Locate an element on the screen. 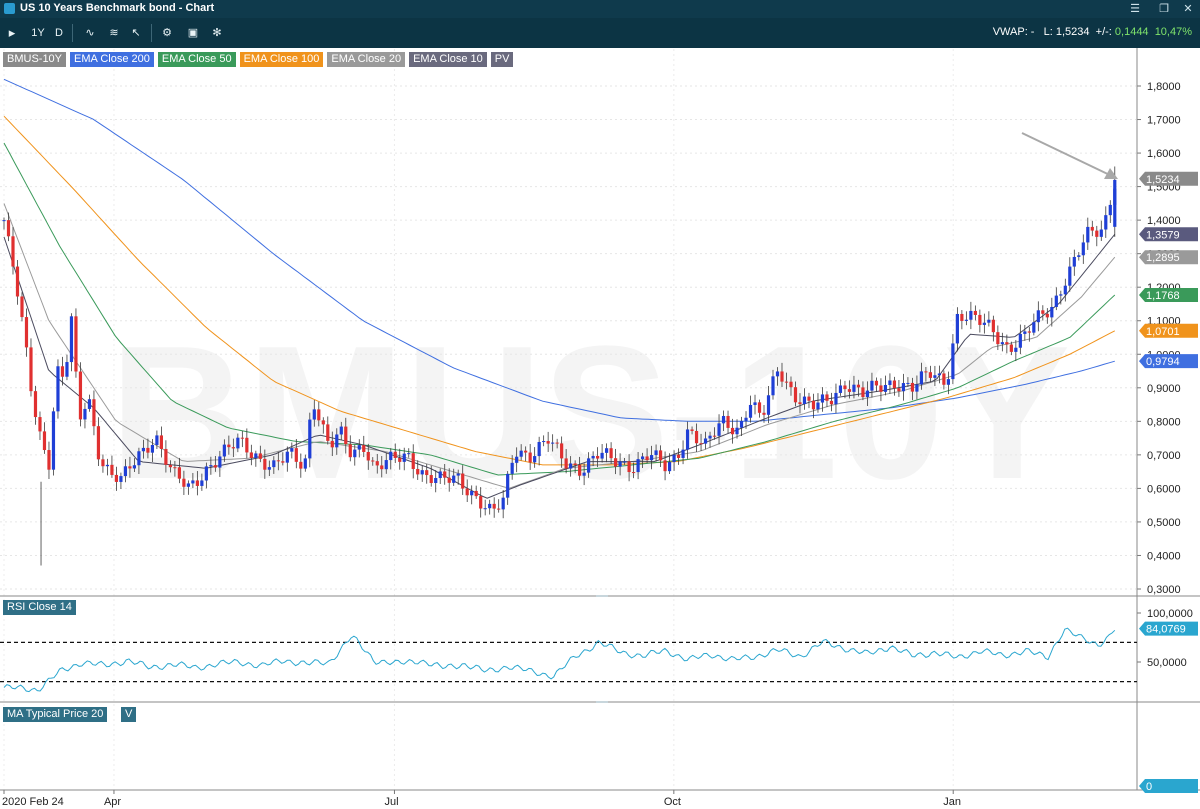 This screenshot has height=809, width=1200. legend-item: EMA Close 20 is located at coordinates (366, 59).